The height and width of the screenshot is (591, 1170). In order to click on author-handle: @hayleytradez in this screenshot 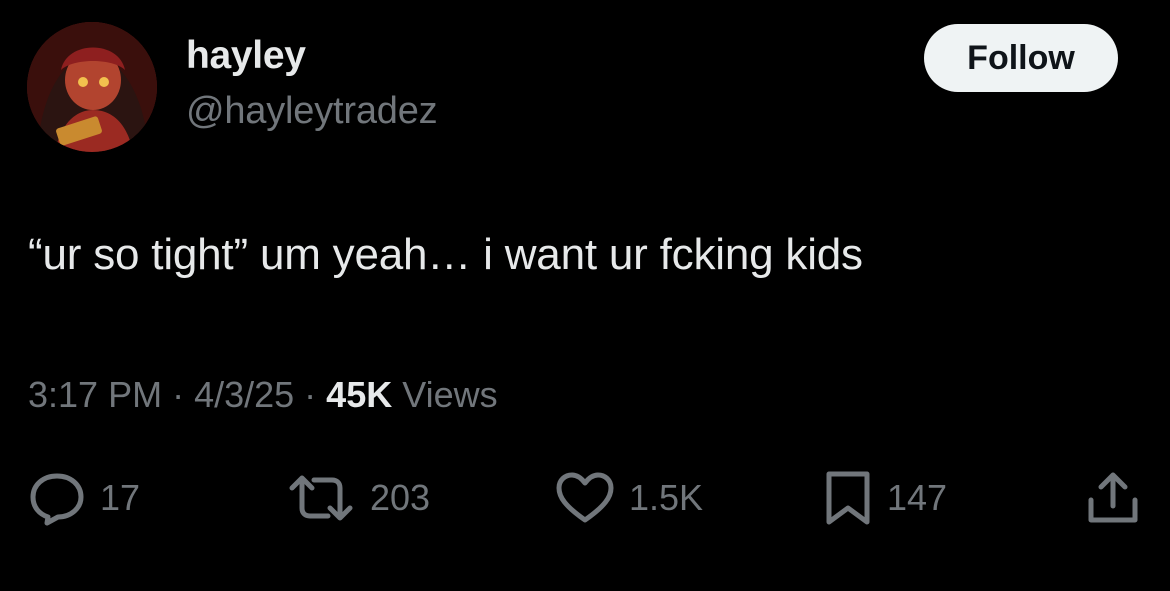, I will do `click(312, 111)`.